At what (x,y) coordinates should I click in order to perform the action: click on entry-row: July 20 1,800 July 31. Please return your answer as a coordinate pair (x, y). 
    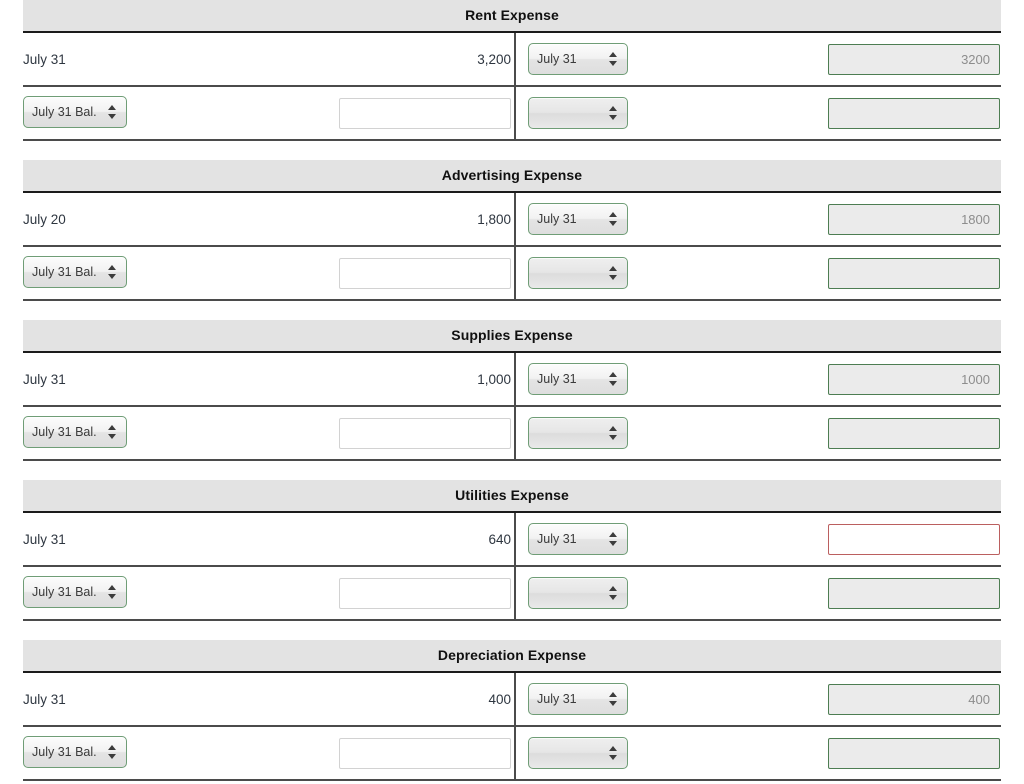
    Looking at the image, I should click on (512, 220).